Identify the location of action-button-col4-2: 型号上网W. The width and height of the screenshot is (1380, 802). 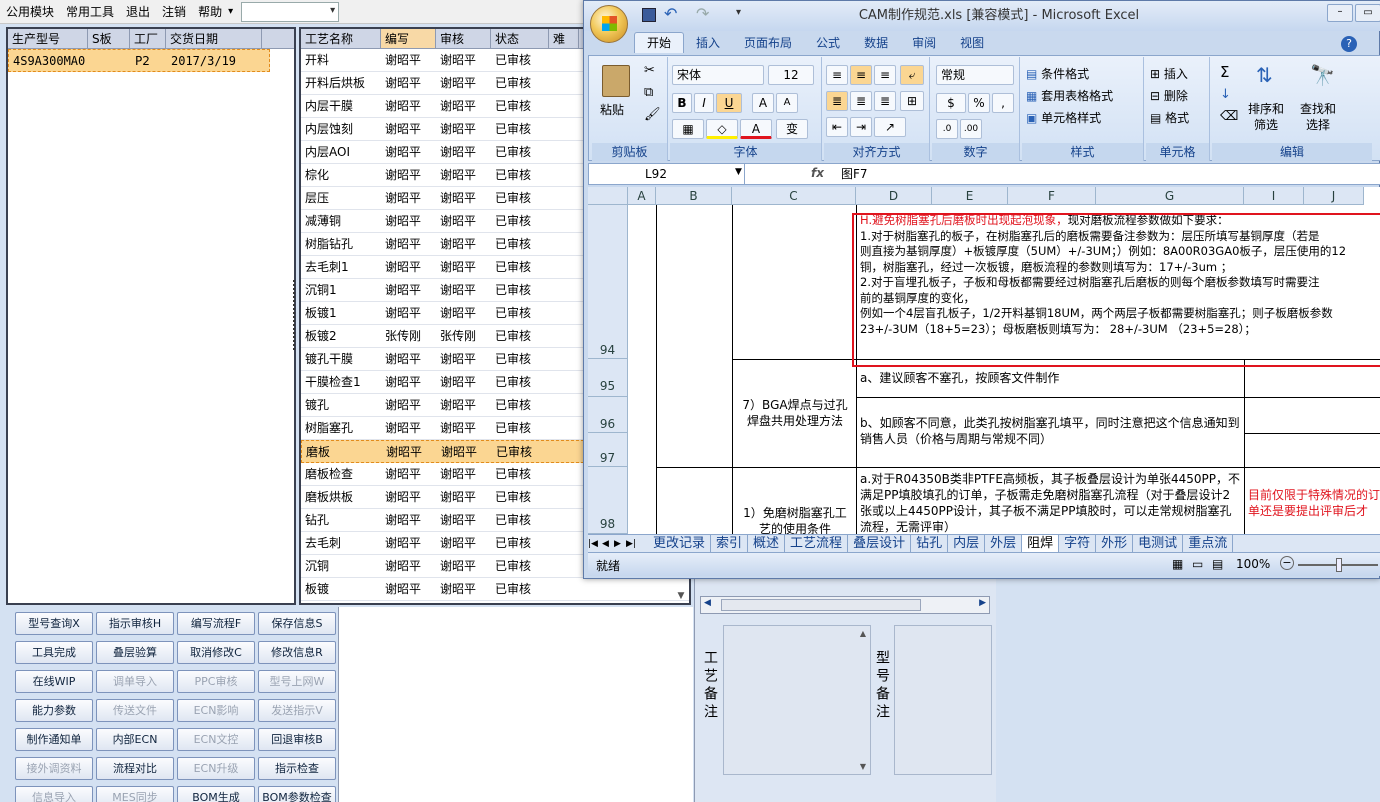
(297, 681).